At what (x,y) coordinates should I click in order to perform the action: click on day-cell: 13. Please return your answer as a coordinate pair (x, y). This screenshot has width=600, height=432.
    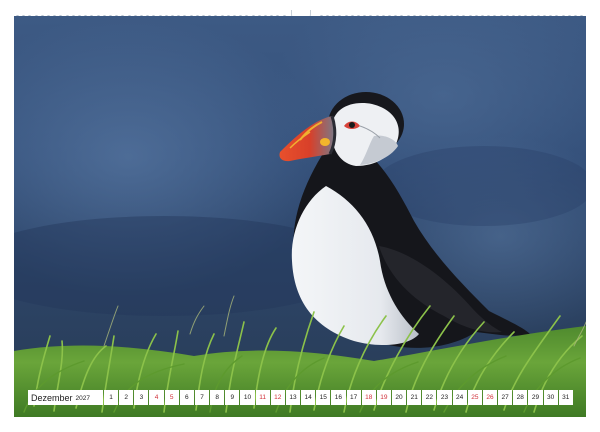
    Looking at the image, I should click on (293, 397).